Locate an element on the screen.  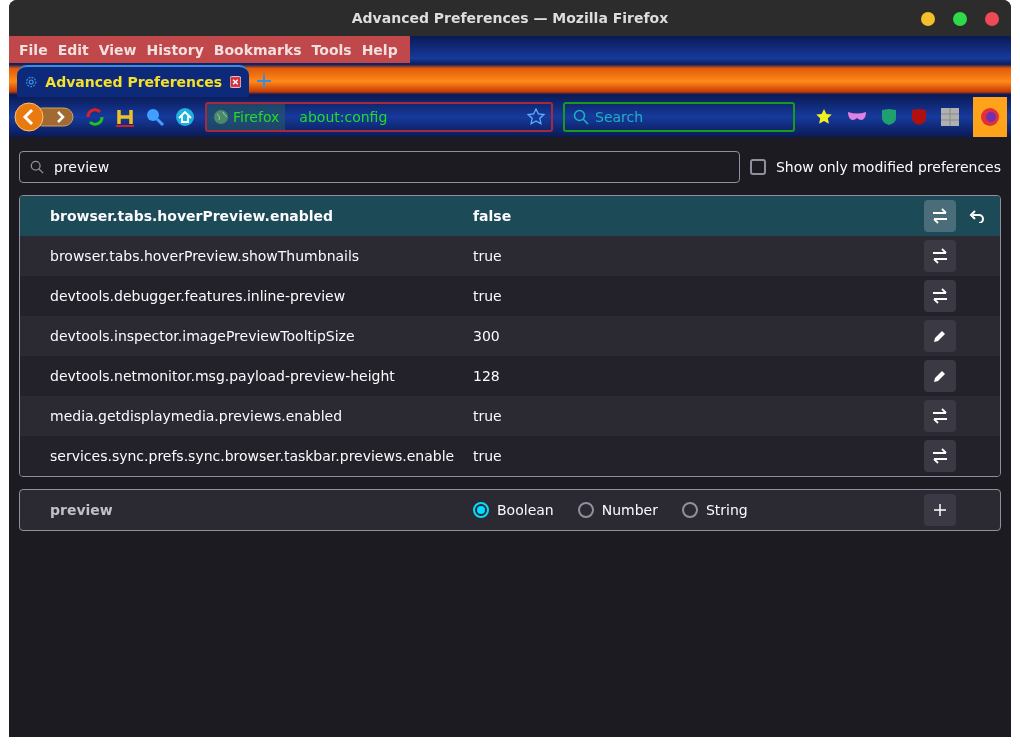
minimize-button is located at coordinates (928, 19).